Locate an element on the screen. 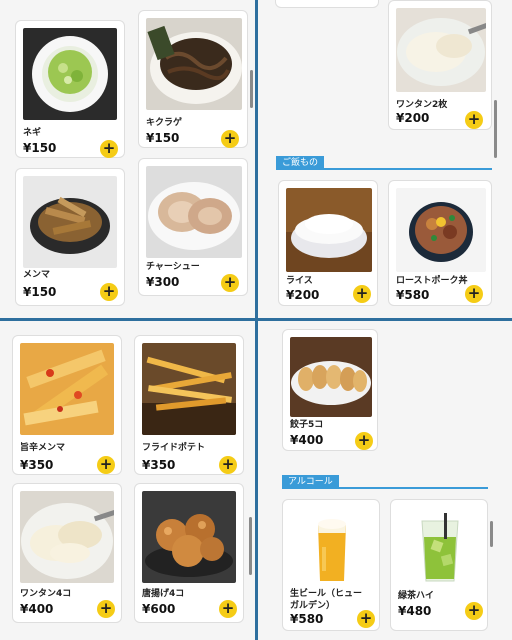 The height and width of the screenshot is (640, 512). menu-card-greentea-high: 緑茶ハイ ¥480 + is located at coordinates (439, 565).